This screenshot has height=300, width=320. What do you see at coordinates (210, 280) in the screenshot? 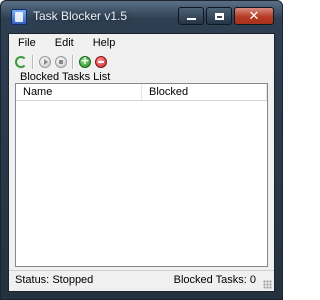
I see `blocked-count-label: Blocked Tasks:` at bounding box center [210, 280].